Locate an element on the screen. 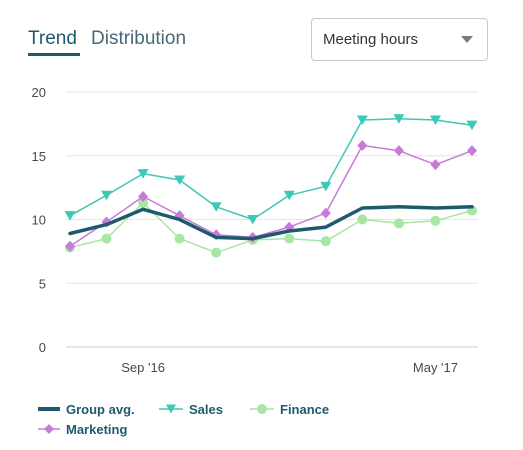 This screenshot has height=450, width=523. chevron-down-icon is located at coordinates (467, 39).